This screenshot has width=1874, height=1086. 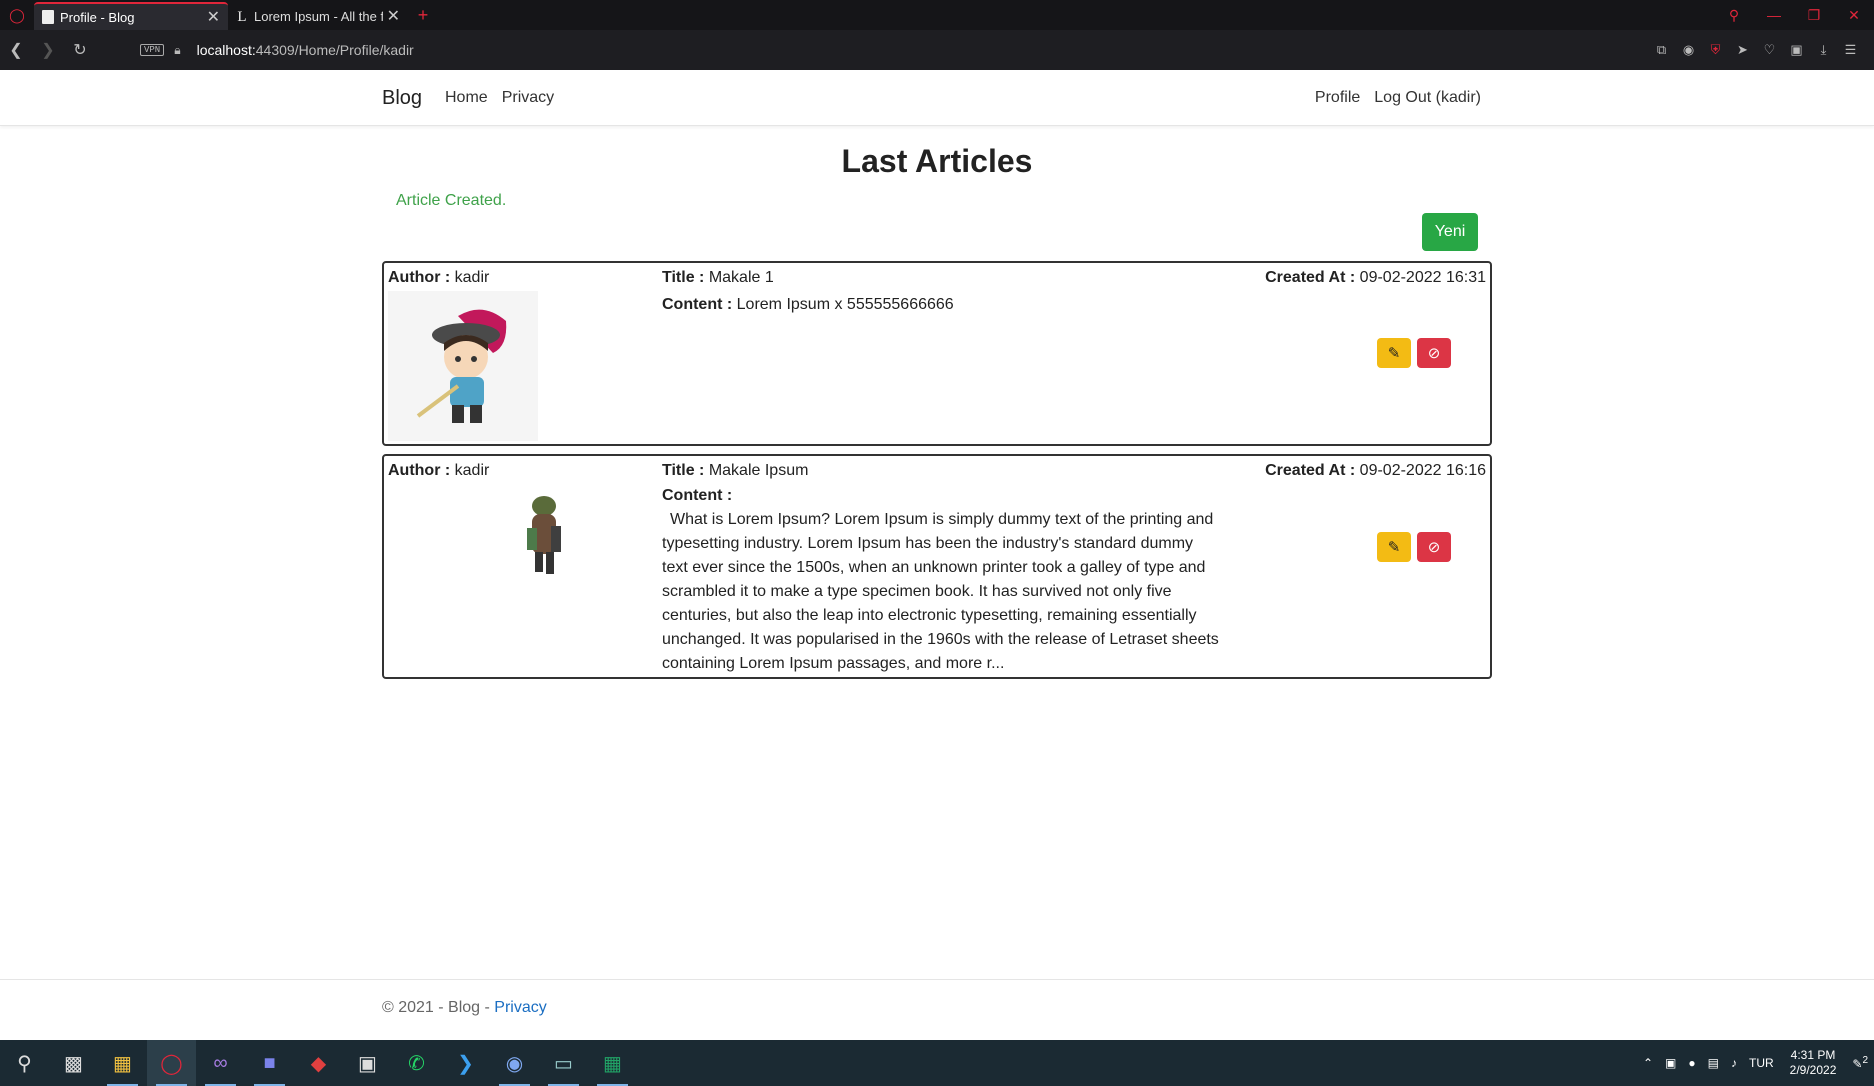 I want to click on nav-logout-link: Log Out (kadir), so click(x=1427, y=98).